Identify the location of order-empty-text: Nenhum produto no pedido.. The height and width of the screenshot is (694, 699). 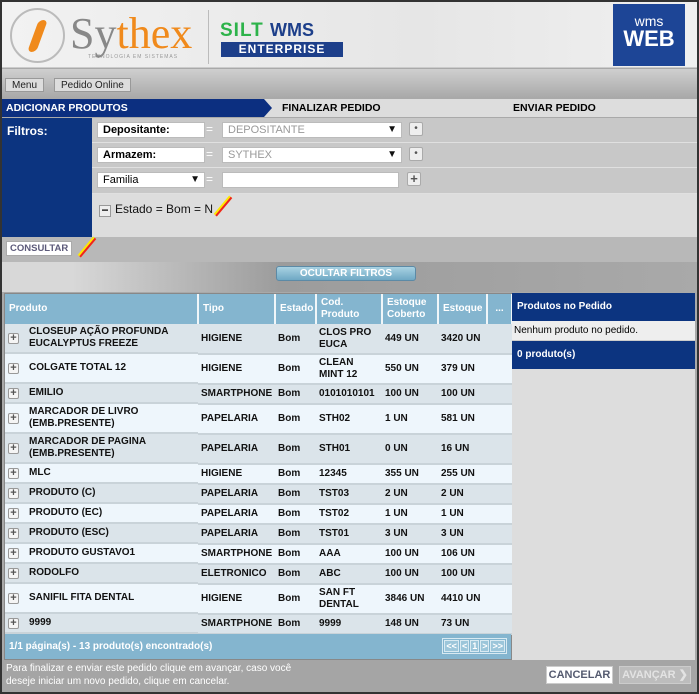
(603, 331).